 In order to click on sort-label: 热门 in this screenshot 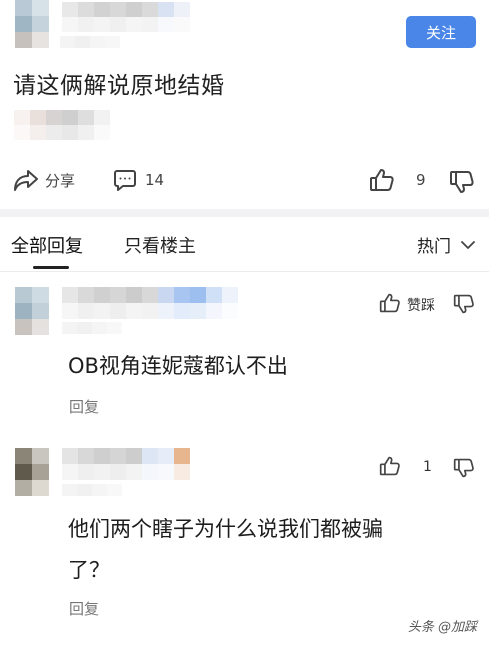, I will do `click(434, 247)`.